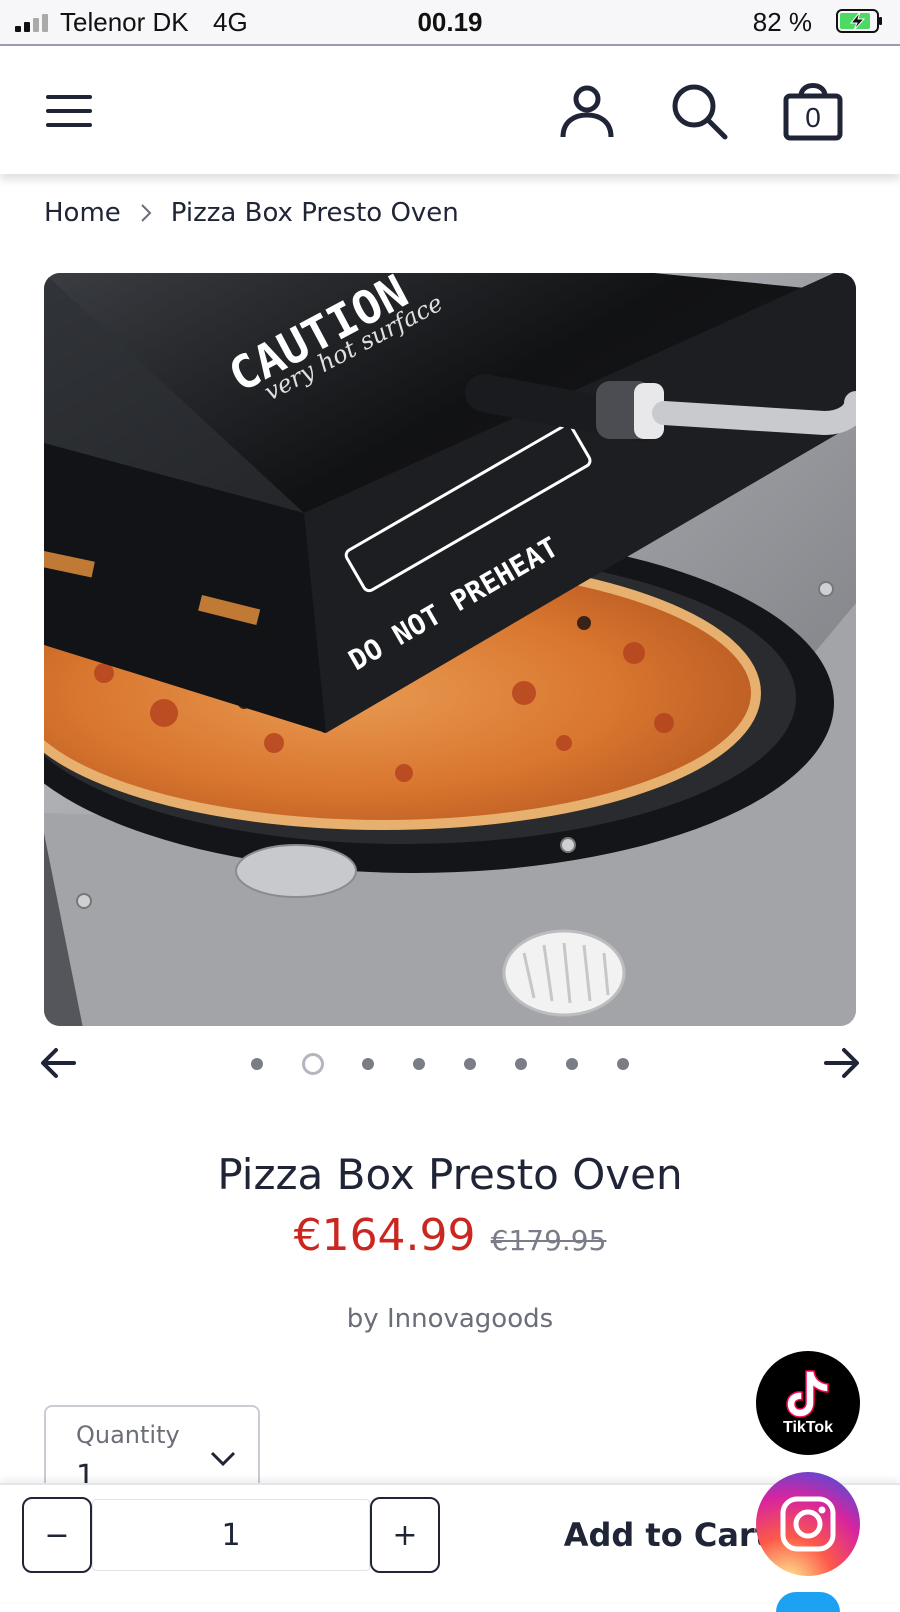  What do you see at coordinates (808, 1602) in the screenshot?
I see `social-button-partial` at bounding box center [808, 1602].